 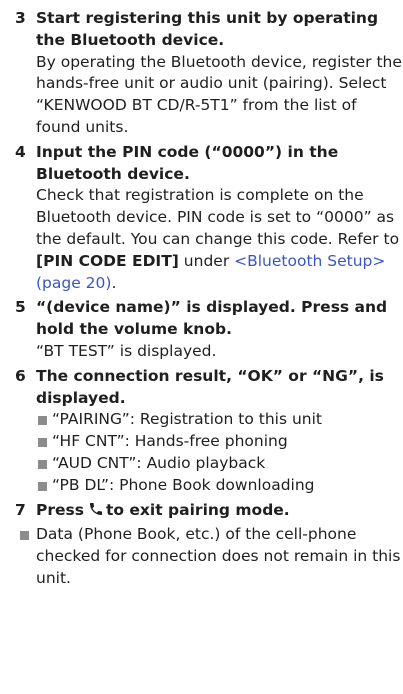 What do you see at coordinates (20, 375) in the screenshot?
I see `step-number: 6` at bounding box center [20, 375].